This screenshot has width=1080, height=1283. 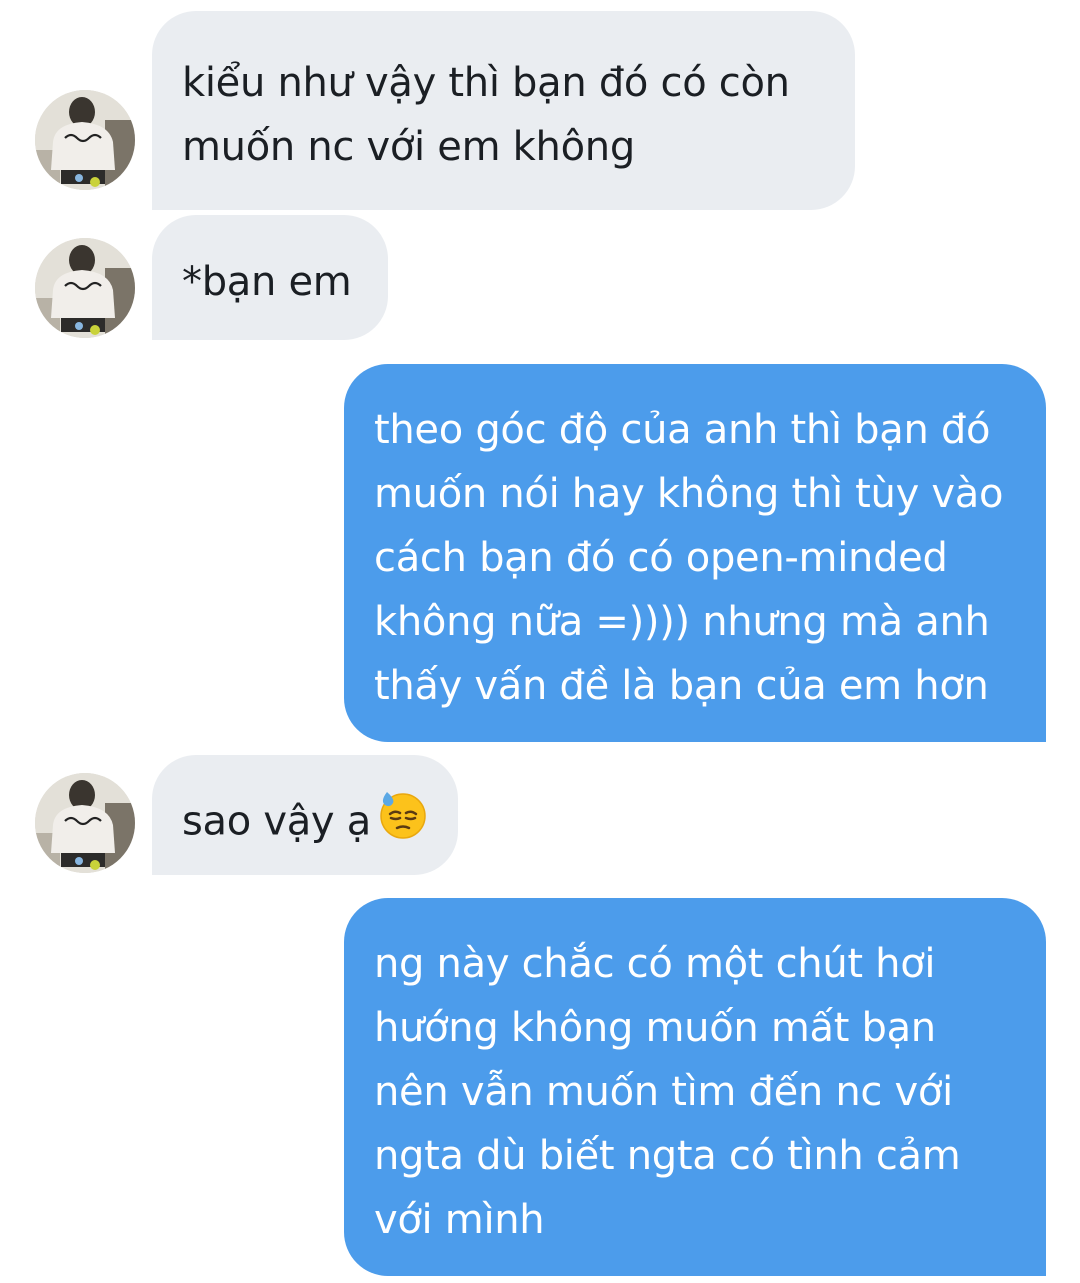 I want to click on message-line: với mình, so click(x=459, y=1220).